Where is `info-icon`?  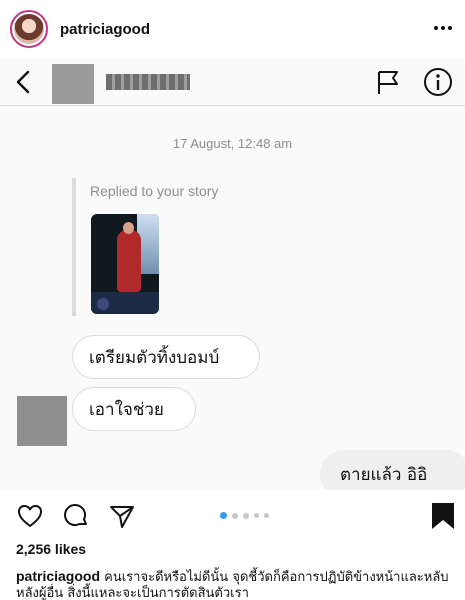 info-icon is located at coordinates (438, 82).